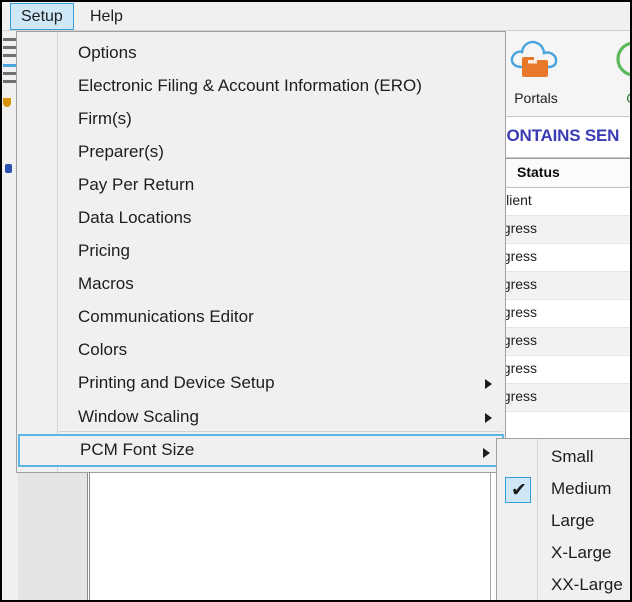 The image size is (632, 602). Describe the element at coordinates (534, 58) in the screenshot. I see `cloud-folder-icon` at that location.